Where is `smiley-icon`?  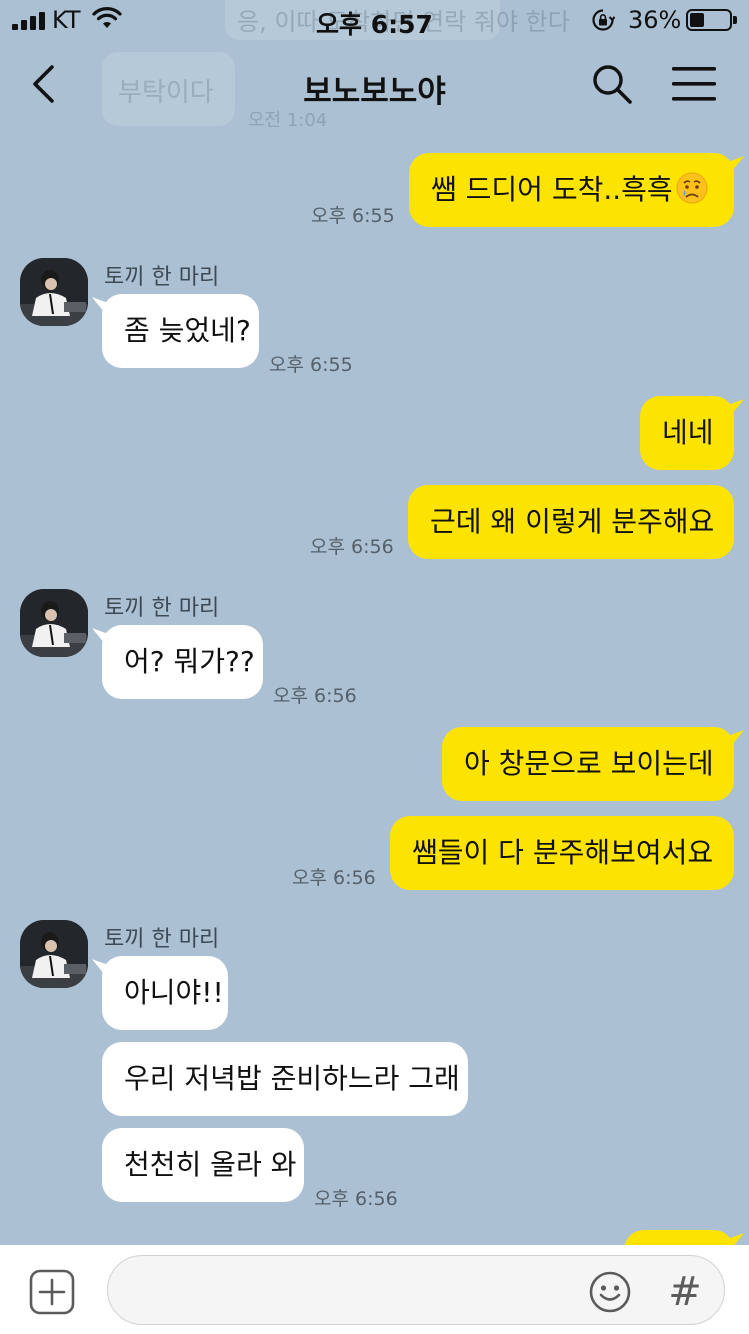 smiley-icon is located at coordinates (610, 1292).